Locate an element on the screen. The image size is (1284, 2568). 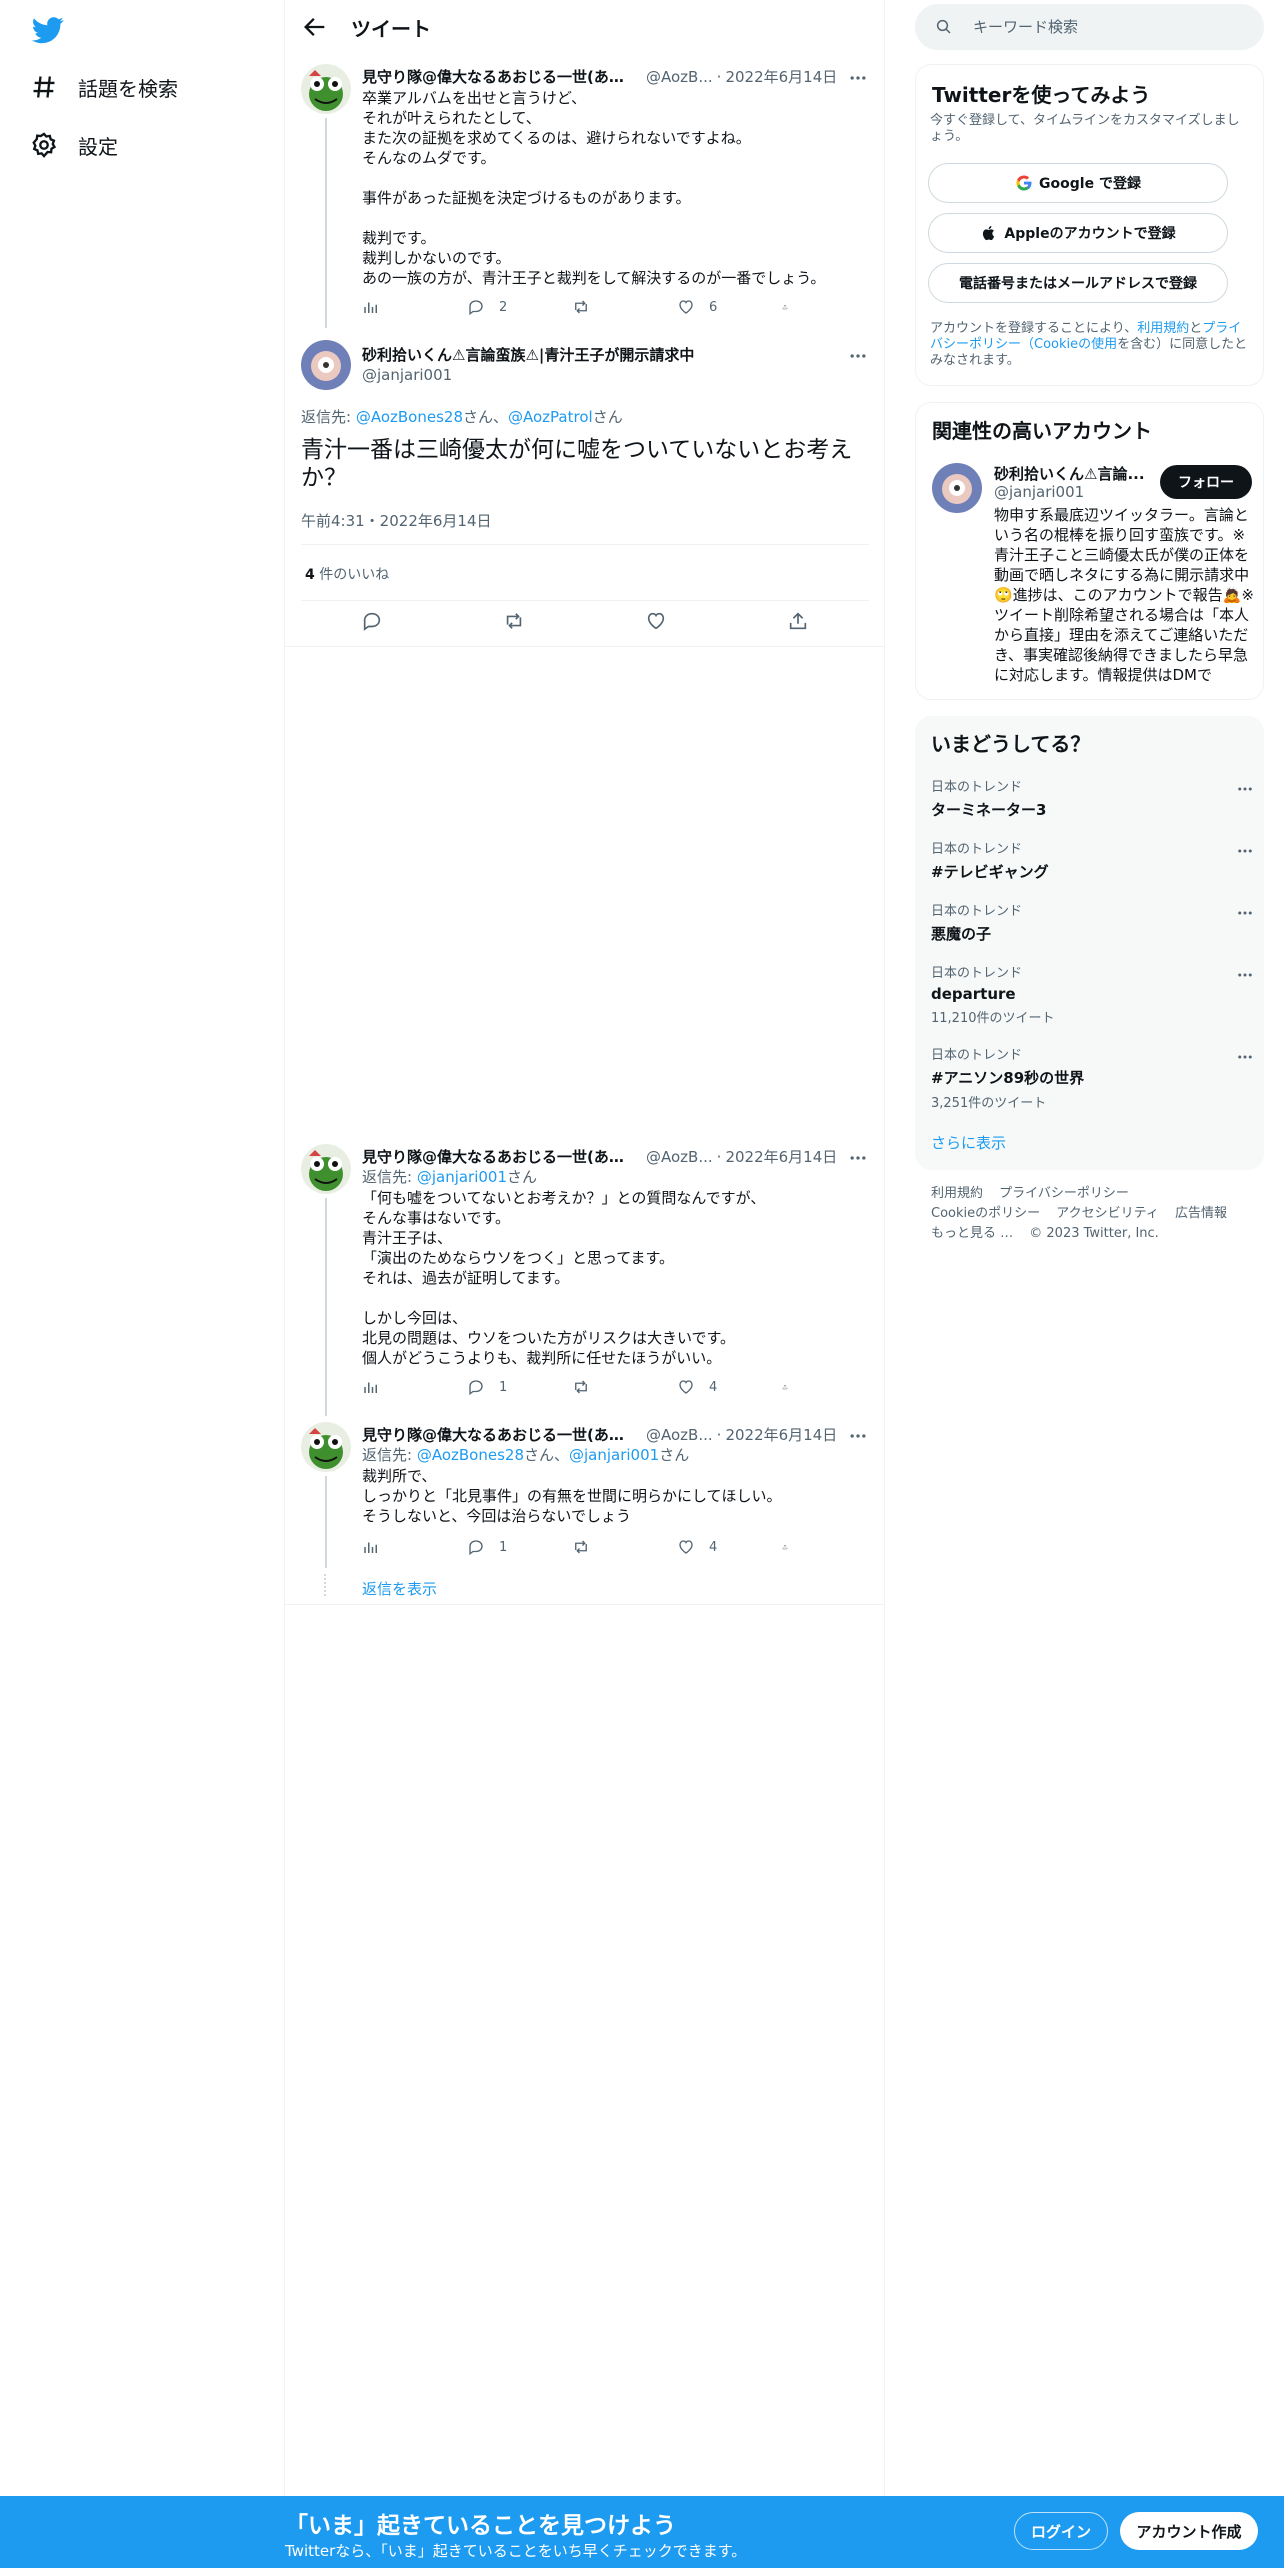
reply-suffix: さん is located at coordinates (522, 1177).